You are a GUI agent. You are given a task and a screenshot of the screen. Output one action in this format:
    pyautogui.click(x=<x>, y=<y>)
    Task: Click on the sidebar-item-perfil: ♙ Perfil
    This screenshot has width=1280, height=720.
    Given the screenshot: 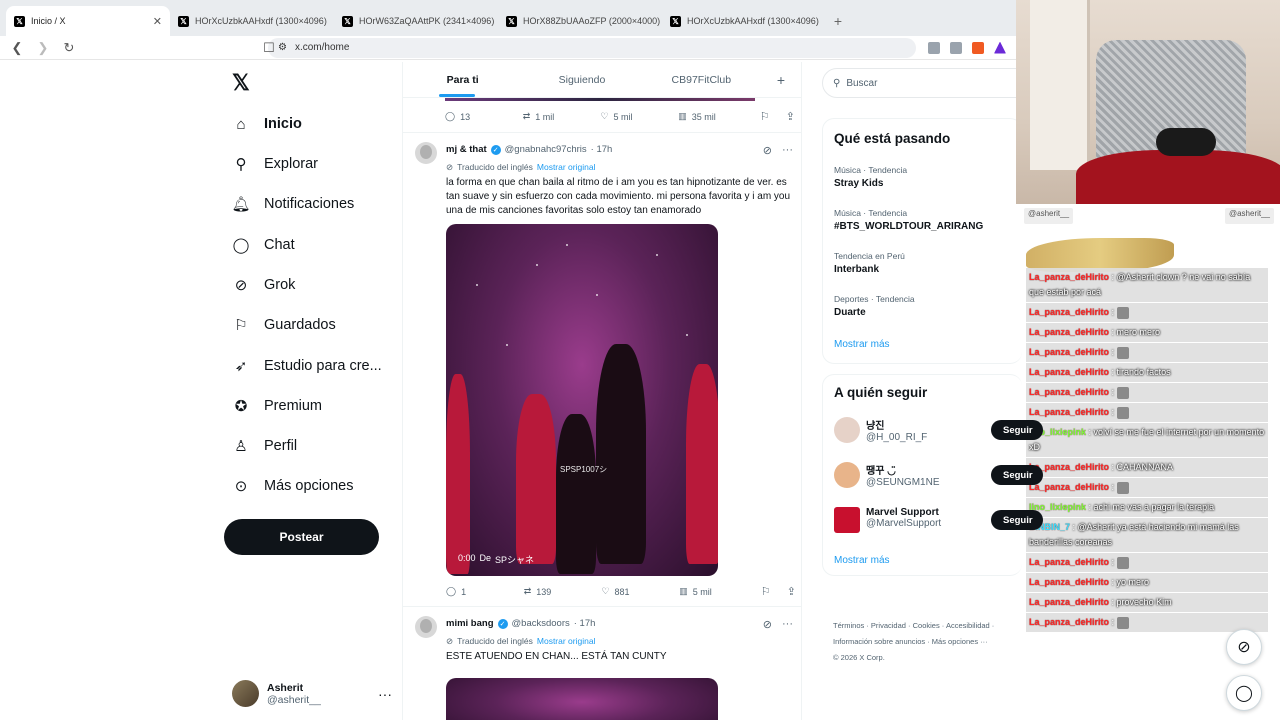 What is the action you would take?
    pyautogui.click(x=264, y=446)
    